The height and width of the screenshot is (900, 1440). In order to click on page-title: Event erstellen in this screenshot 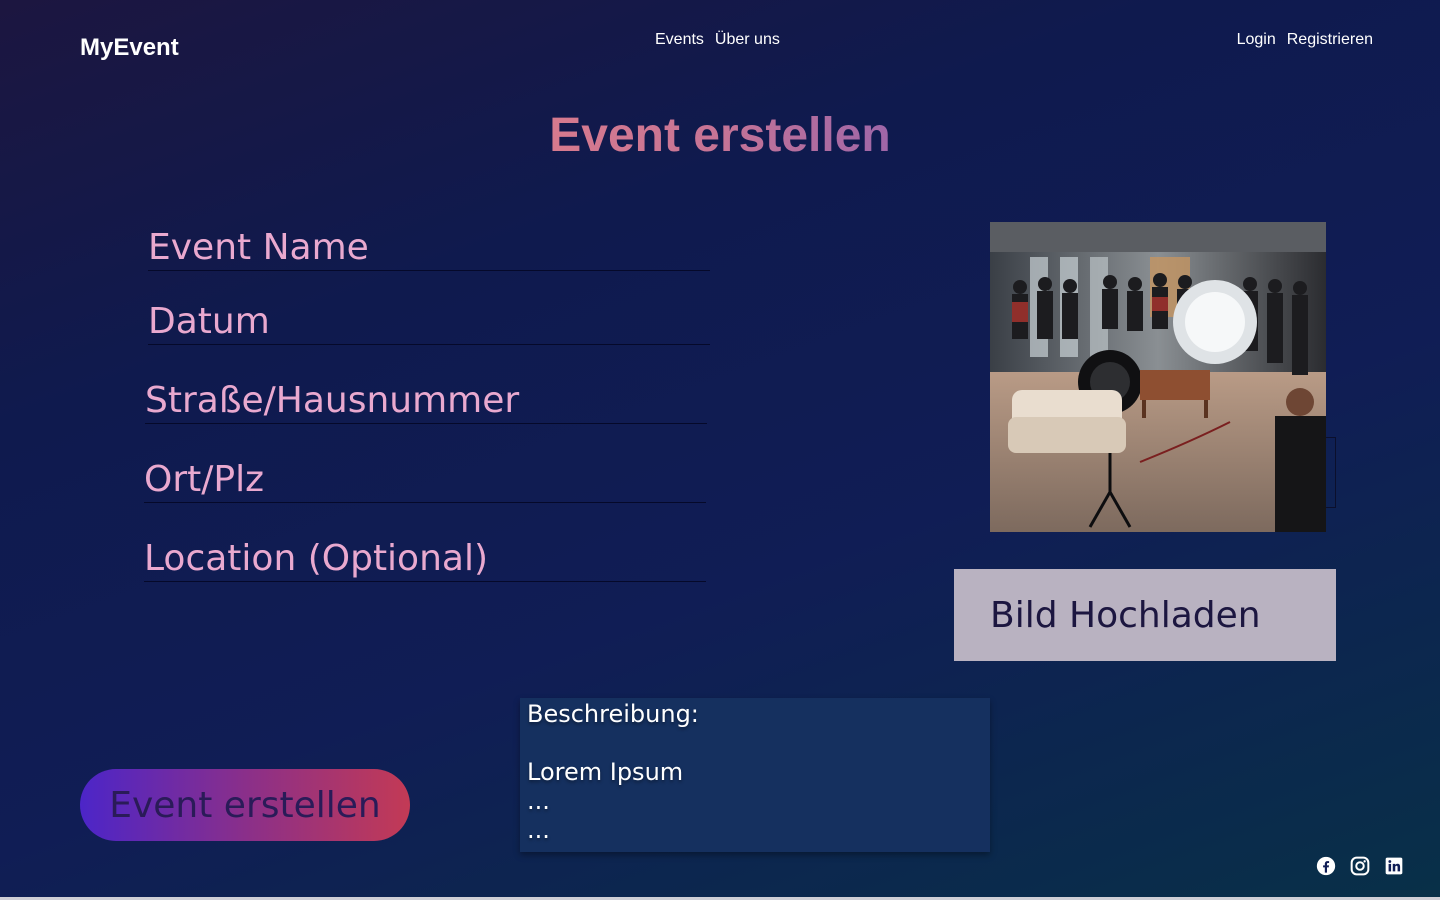, I will do `click(720, 135)`.